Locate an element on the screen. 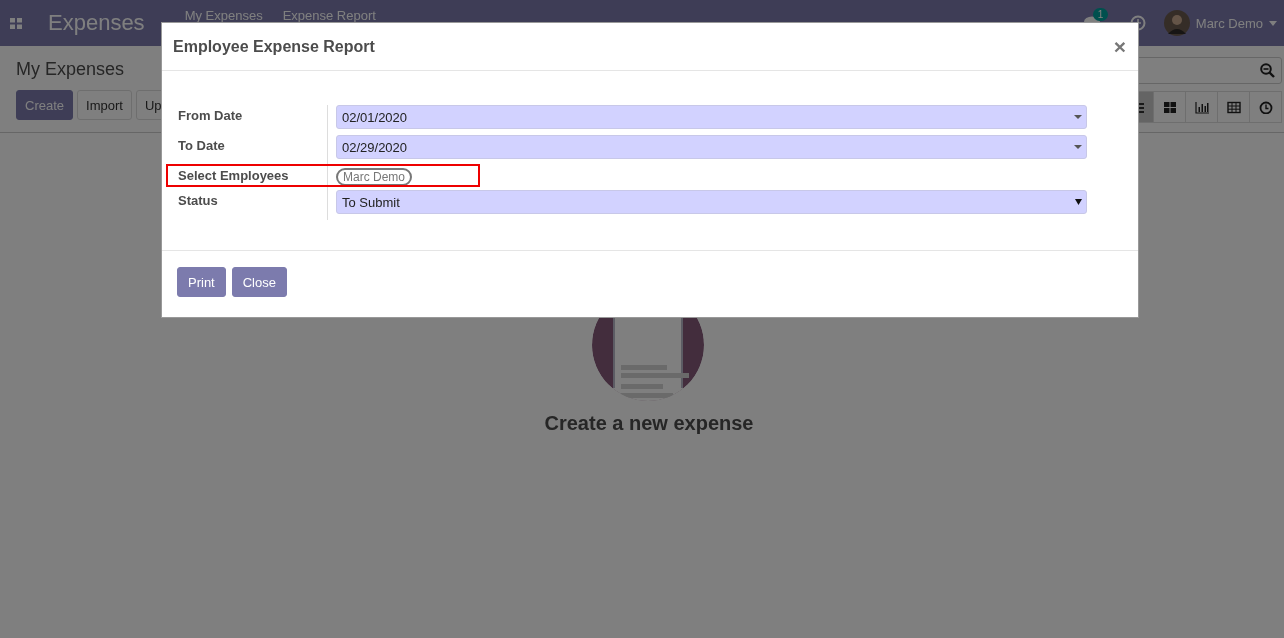 The image size is (1284, 638). field-label: Select Employees is located at coordinates (252, 177).